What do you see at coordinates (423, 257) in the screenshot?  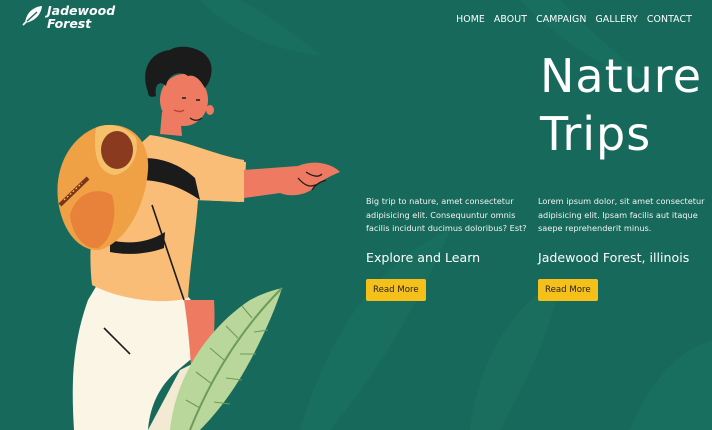 I see `info-column-heading: Explore and Learn` at bounding box center [423, 257].